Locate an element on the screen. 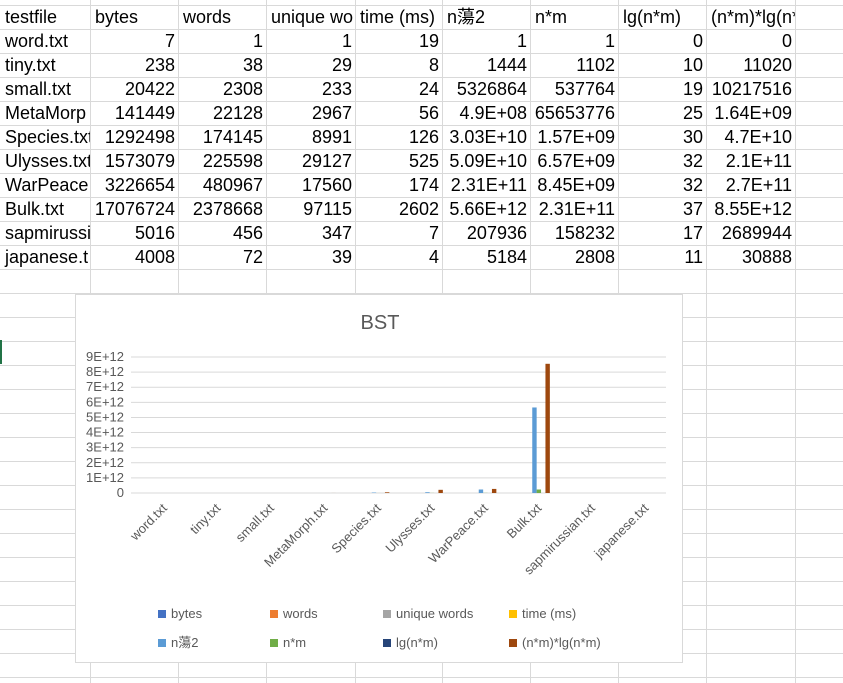 Image resolution: width=843 pixels, height=683 pixels. data-cell: 6.57E+09 is located at coordinates (574, 161).